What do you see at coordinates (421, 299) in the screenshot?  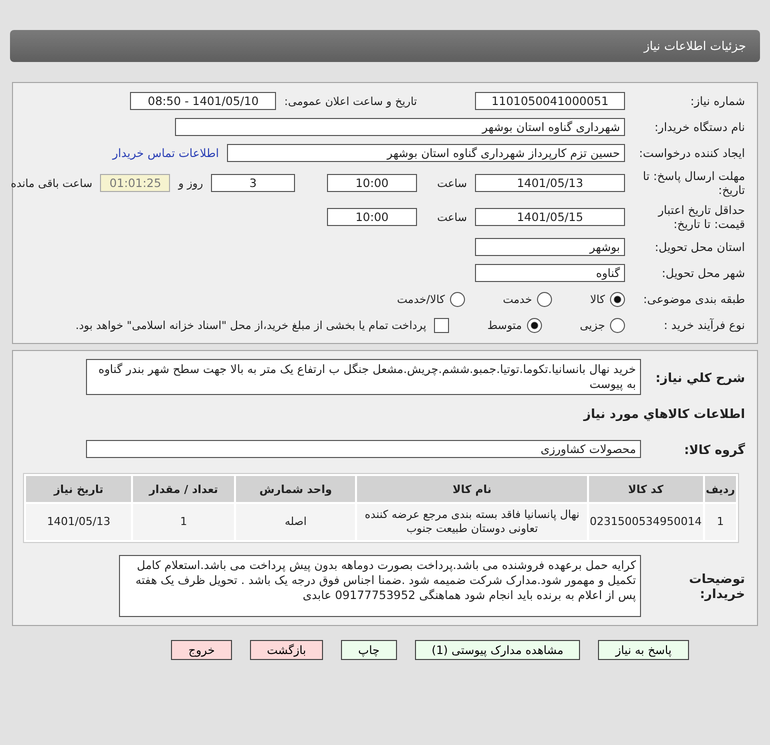 I see `radio-label: کالا/خدمت` at bounding box center [421, 299].